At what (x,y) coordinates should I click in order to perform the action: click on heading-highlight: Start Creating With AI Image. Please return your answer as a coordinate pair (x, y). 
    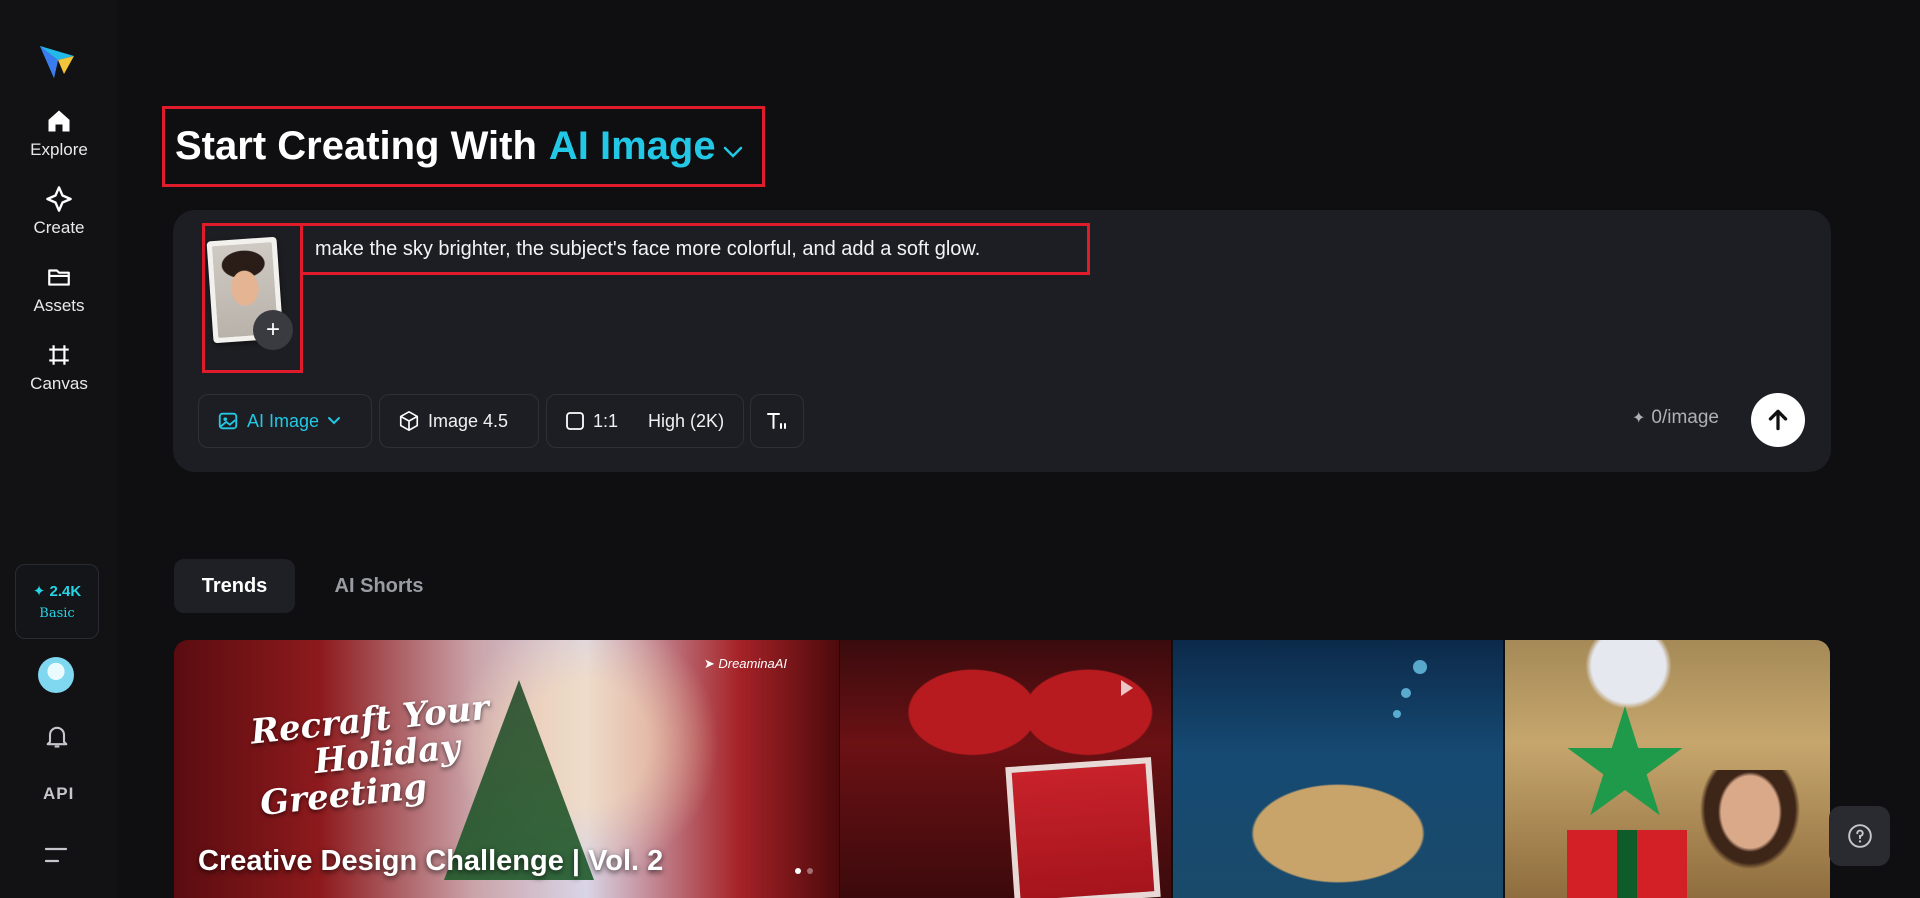
    Looking at the image, I should click on (463, 146).